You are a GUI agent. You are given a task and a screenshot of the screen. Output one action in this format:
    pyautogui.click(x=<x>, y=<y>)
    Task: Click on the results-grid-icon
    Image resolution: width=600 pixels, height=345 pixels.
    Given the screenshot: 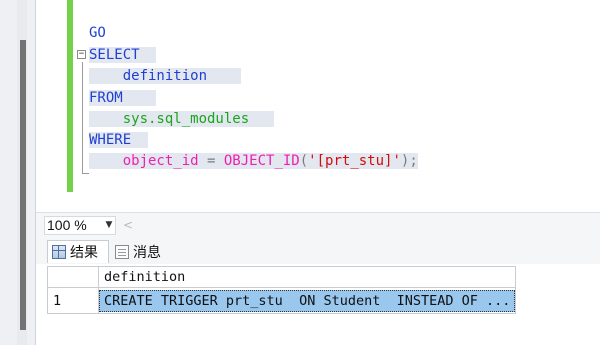 What is the action you would take?
    pyautogui.click(x=59, y=252)
    